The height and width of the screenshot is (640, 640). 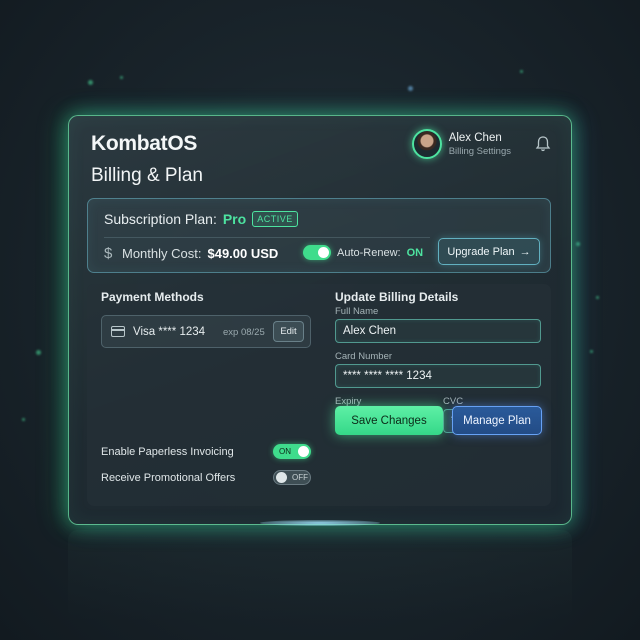 What do you see at coordinates (369, 252) in the screenshot?
I see `auto-renew-label: Auto-Renew:` at bounding box center [369, 252].